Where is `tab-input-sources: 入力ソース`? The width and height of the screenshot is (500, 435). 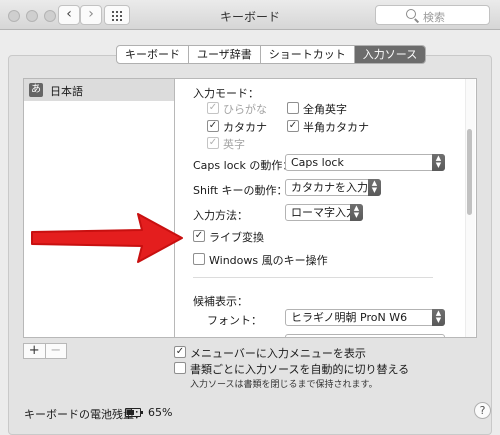 tab-input-sources: 入力ソース is located at coordinates (390, 54).